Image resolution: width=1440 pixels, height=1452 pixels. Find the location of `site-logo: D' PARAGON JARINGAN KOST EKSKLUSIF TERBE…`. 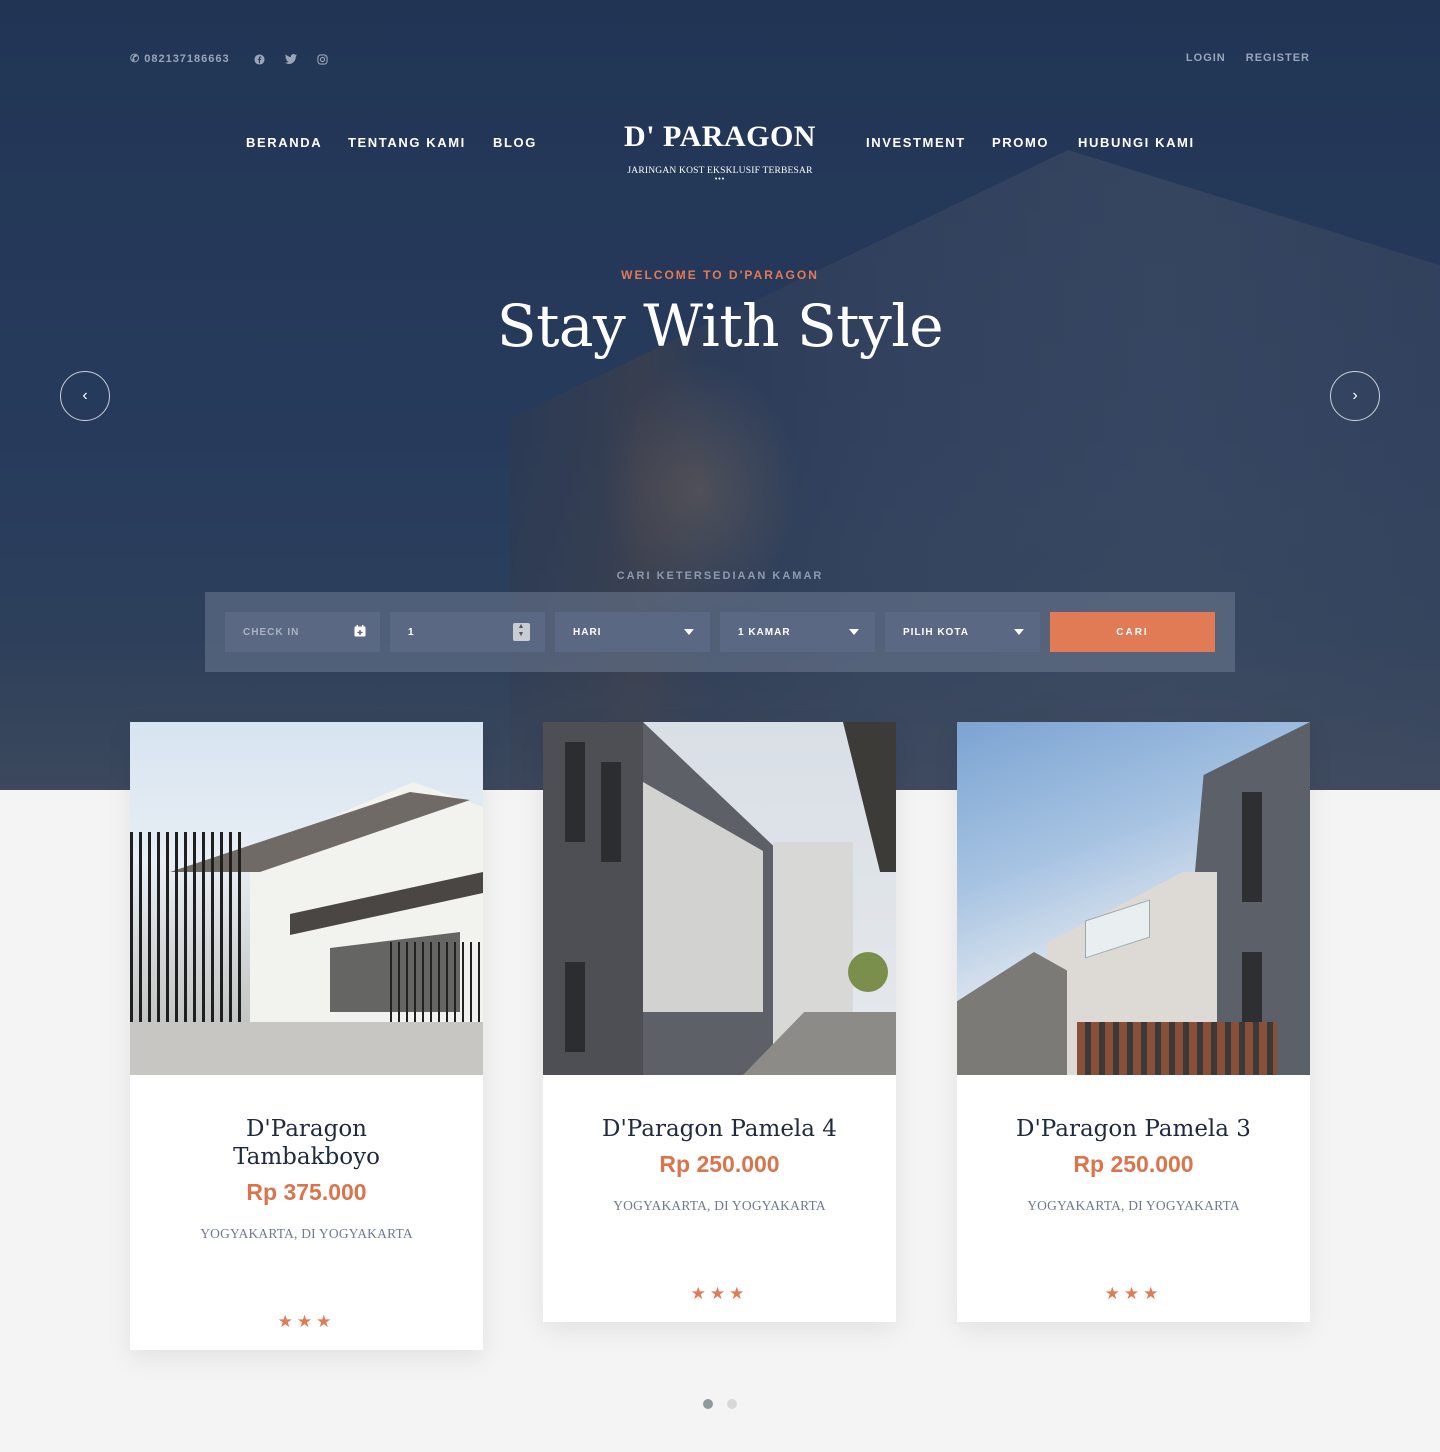

site-logo: D' PARAGON JARINGAN KOST EKSKLUSIF TERBE… is located at coordinates (720, 152).